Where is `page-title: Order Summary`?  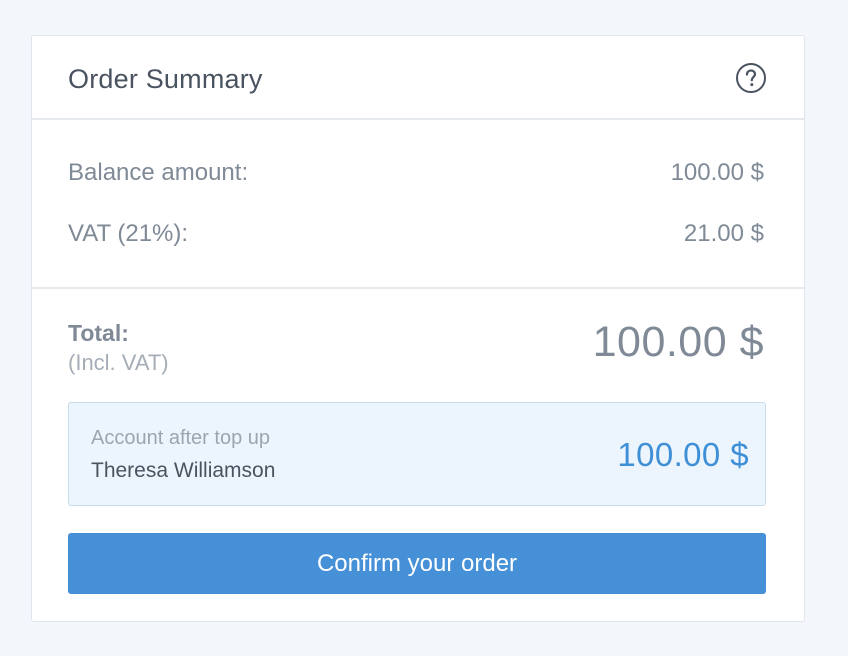
page-title: Order Summary is located at coordinates (165, 79).